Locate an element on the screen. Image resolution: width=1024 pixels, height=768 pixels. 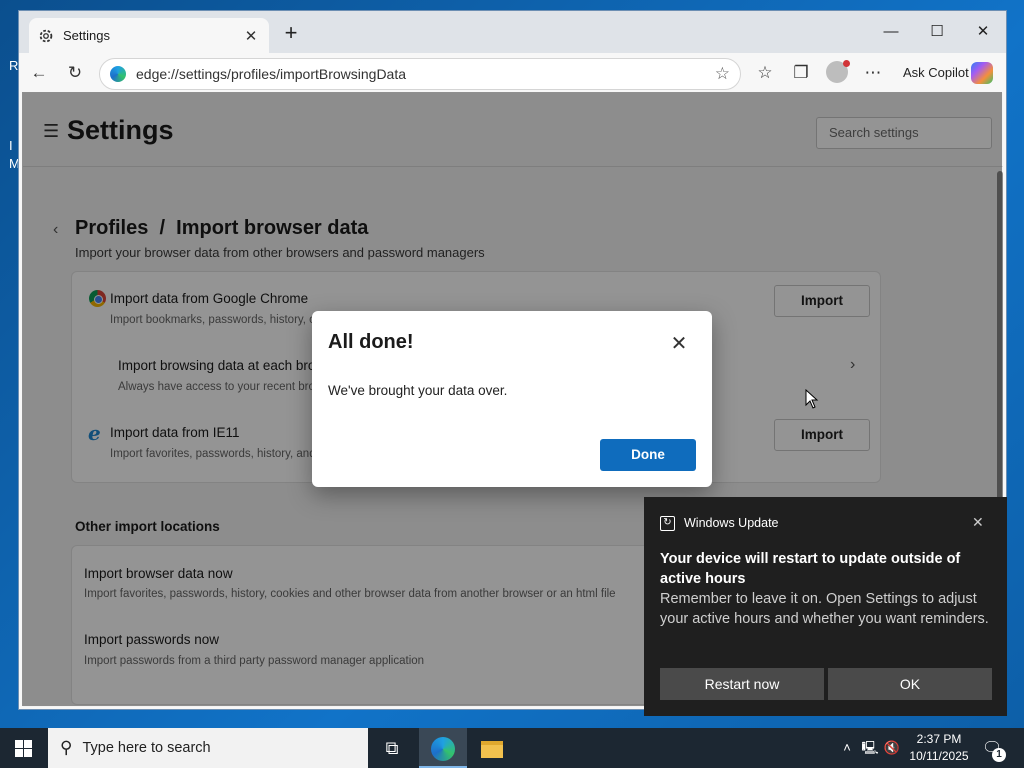
favorites-icon: ☆ is located at coordinates (765, 73).